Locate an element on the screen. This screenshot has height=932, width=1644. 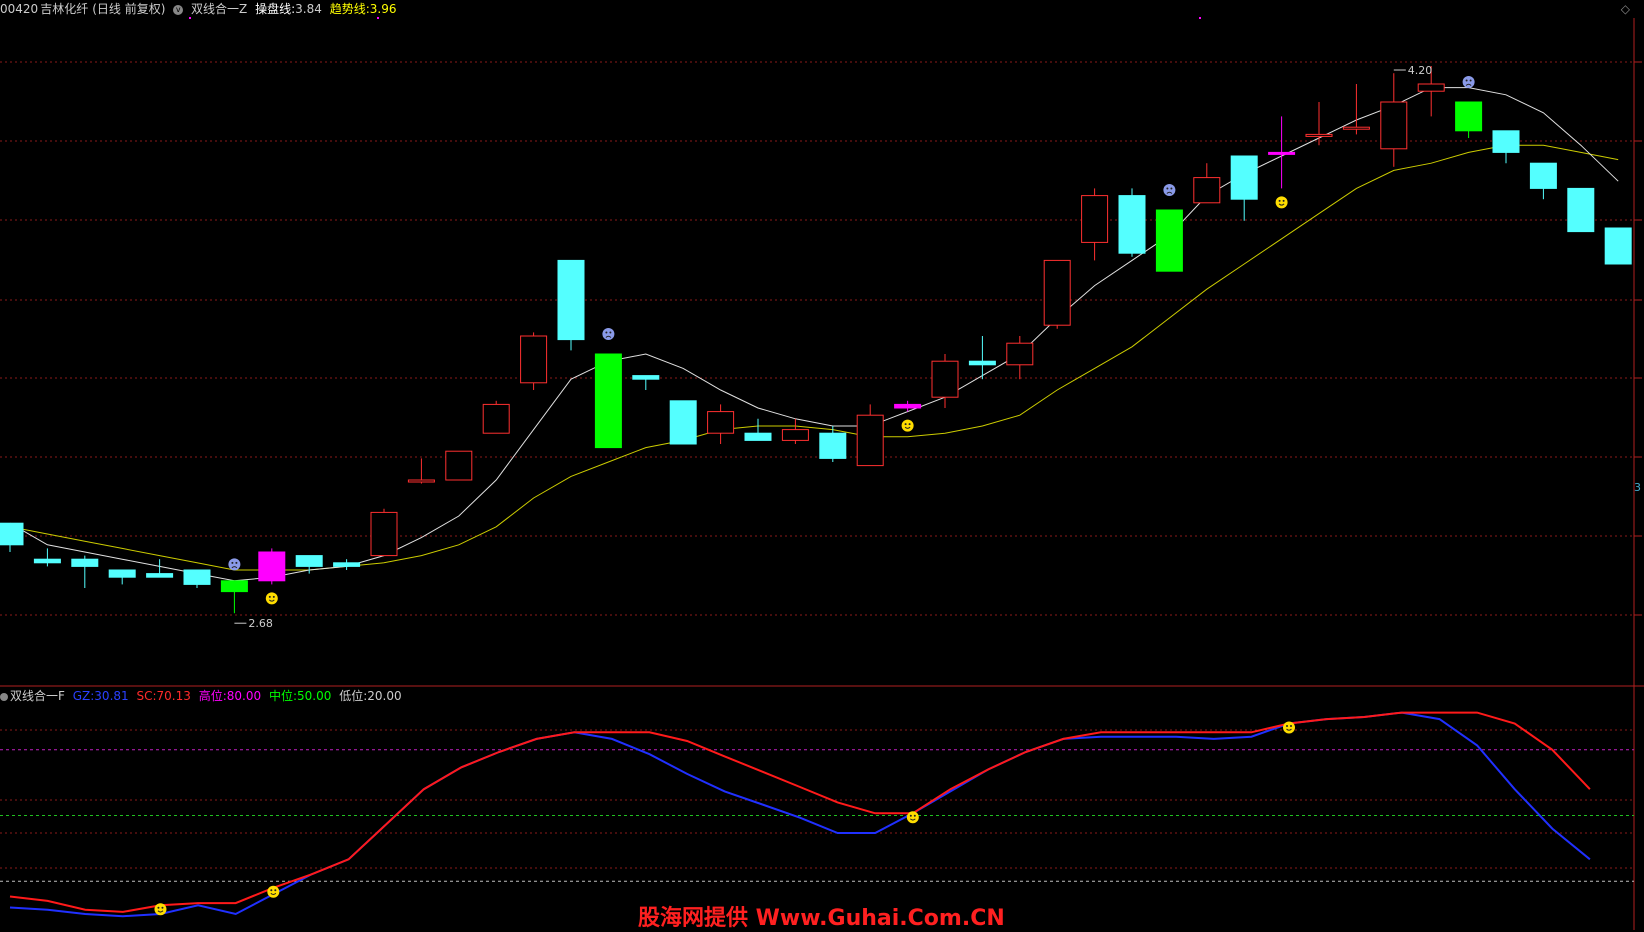
indicator-settings-icon is located at coordinates (4, 696).